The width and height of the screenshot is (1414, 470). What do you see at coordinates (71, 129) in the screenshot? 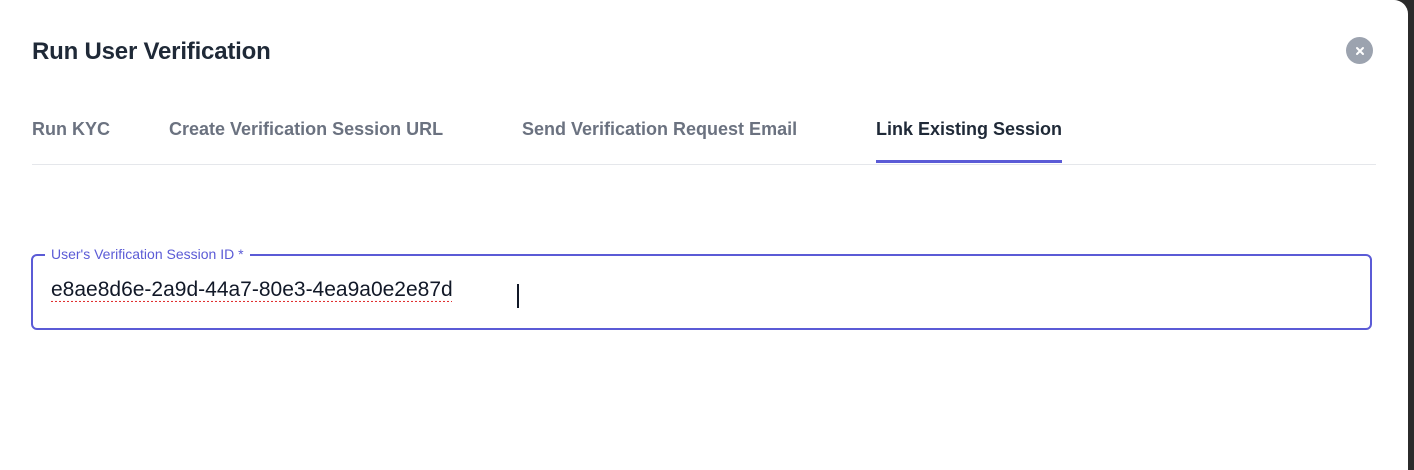
I see `tab-run-kyc: Run KYC` at bounding box center [71, 129].